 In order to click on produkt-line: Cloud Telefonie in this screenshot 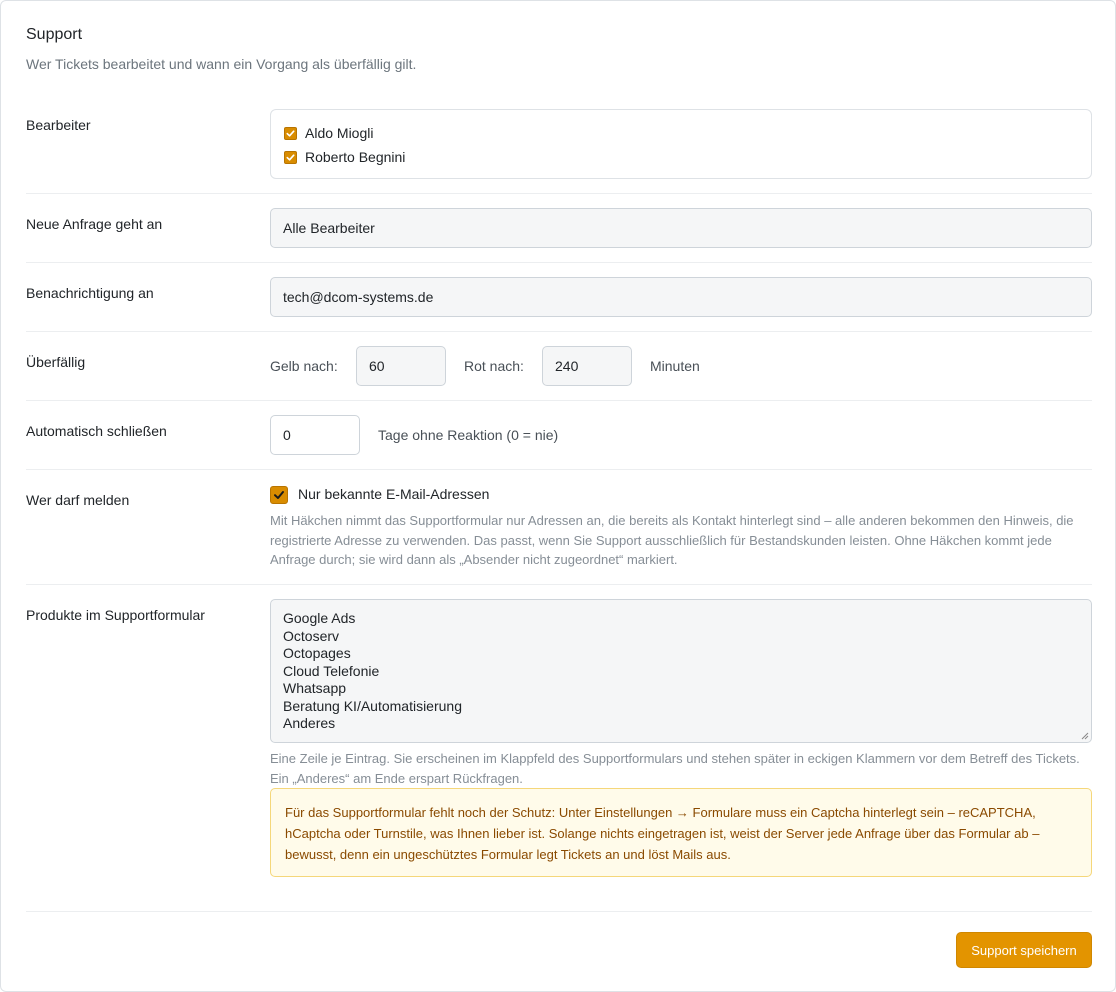, I will do `click(331, 670)`.